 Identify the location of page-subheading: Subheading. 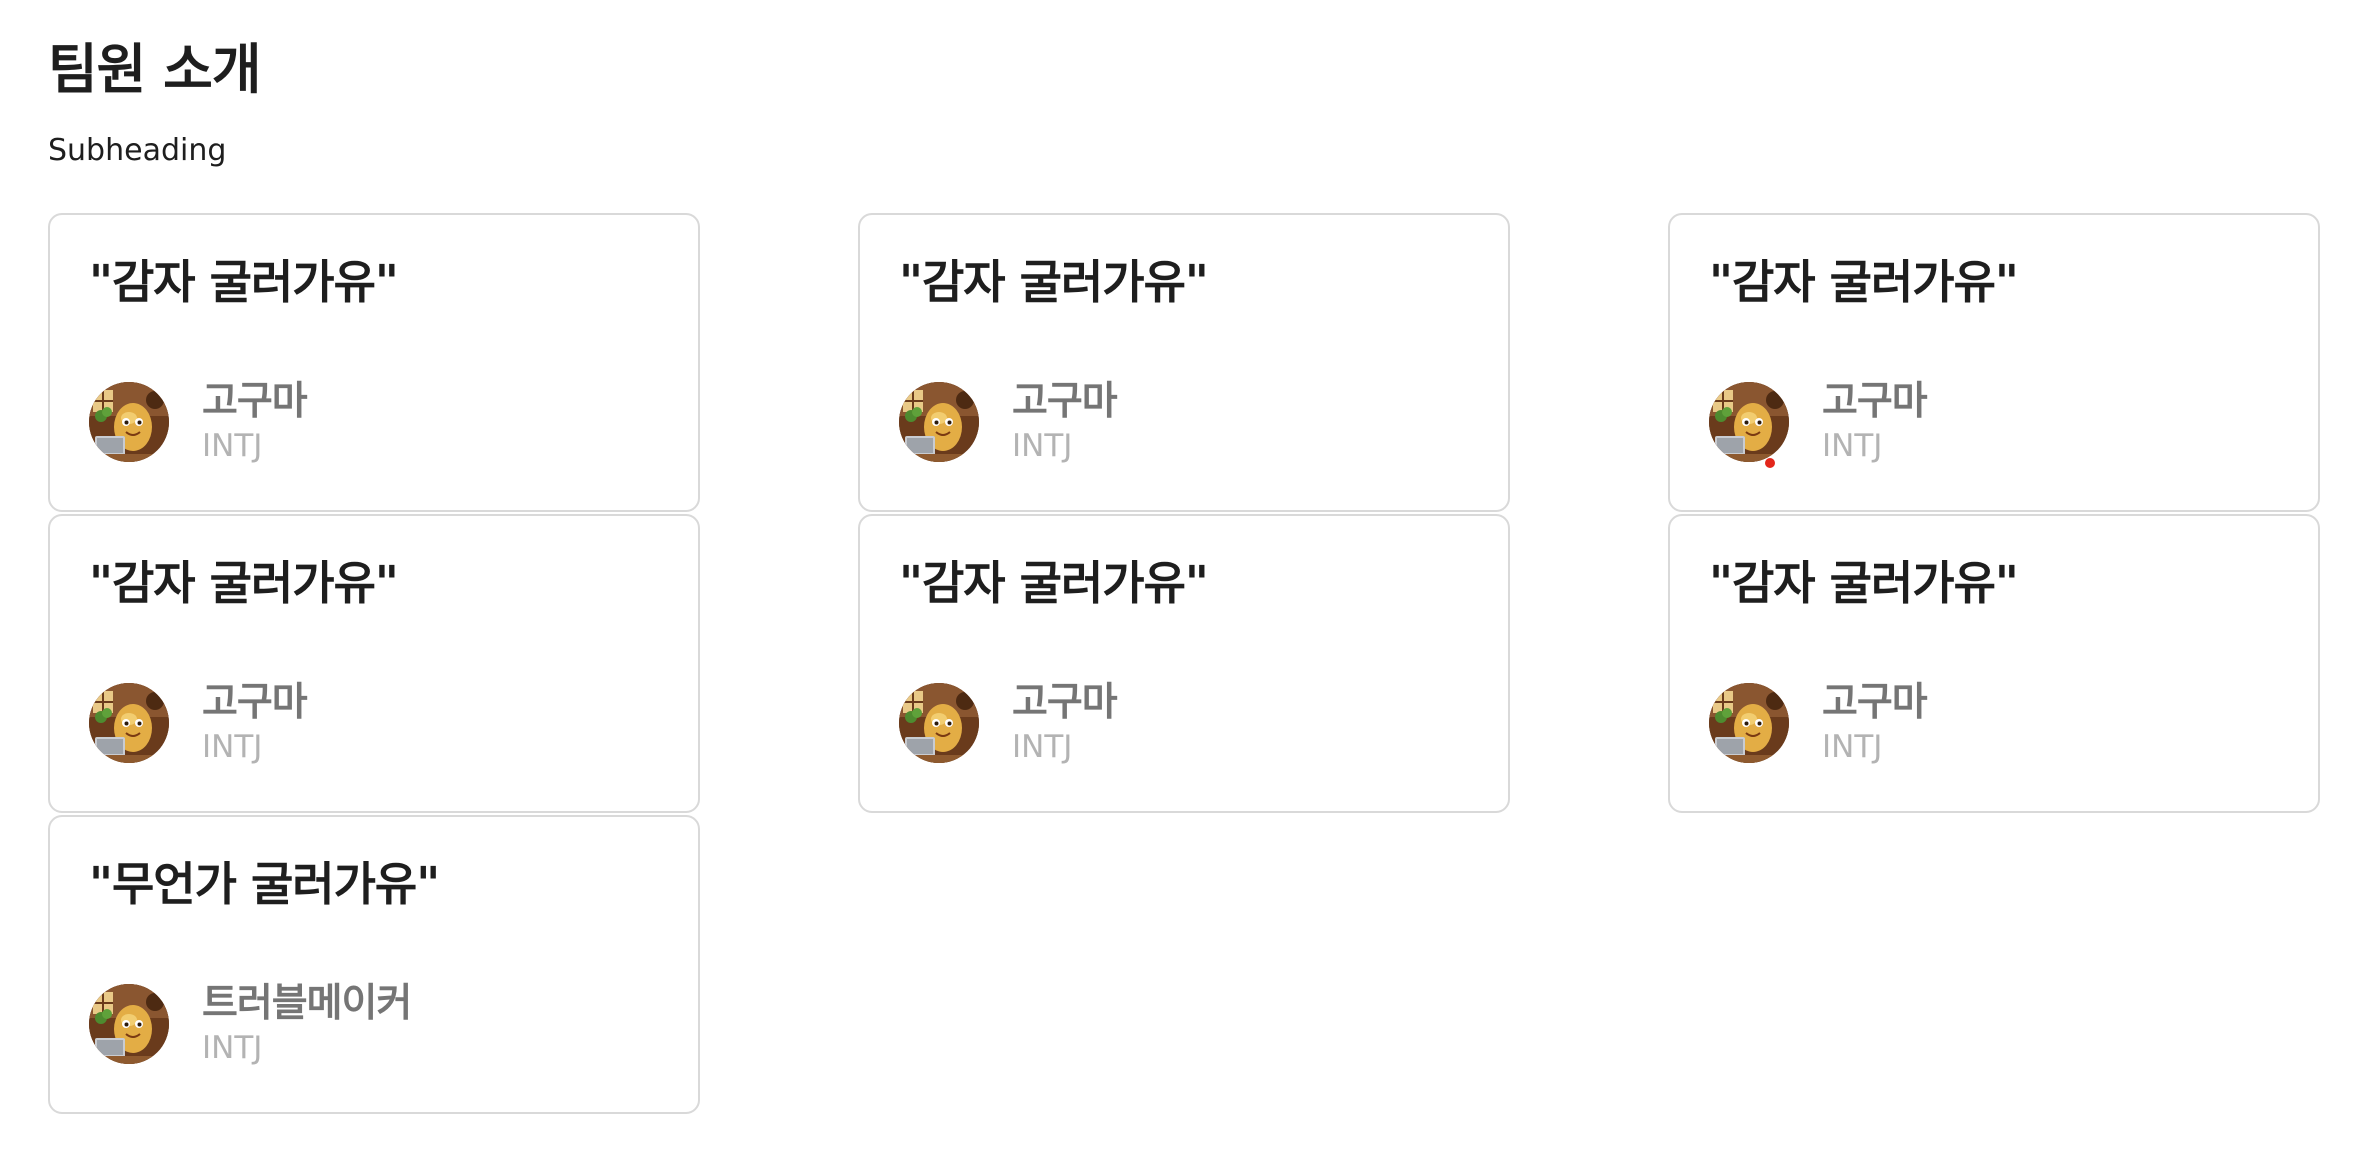
(137, 150).